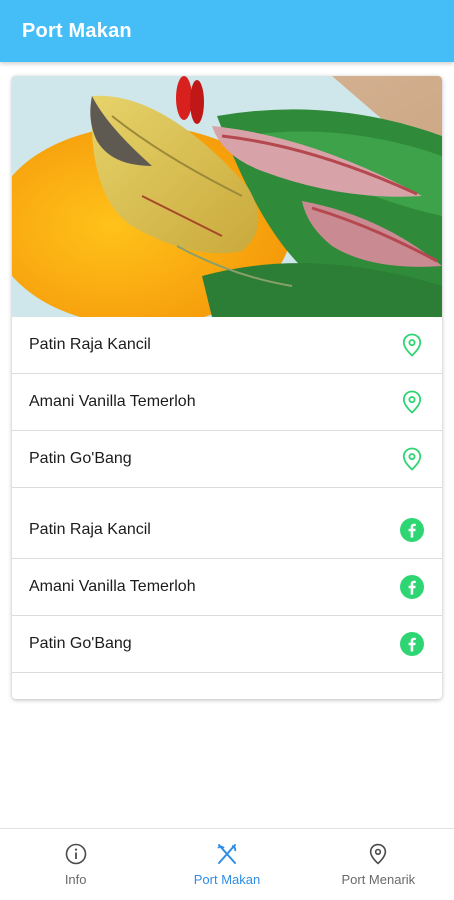 This screenshot has height=900, width=454. I want to click on nav-label: Port Menarik, so click(378, 879).